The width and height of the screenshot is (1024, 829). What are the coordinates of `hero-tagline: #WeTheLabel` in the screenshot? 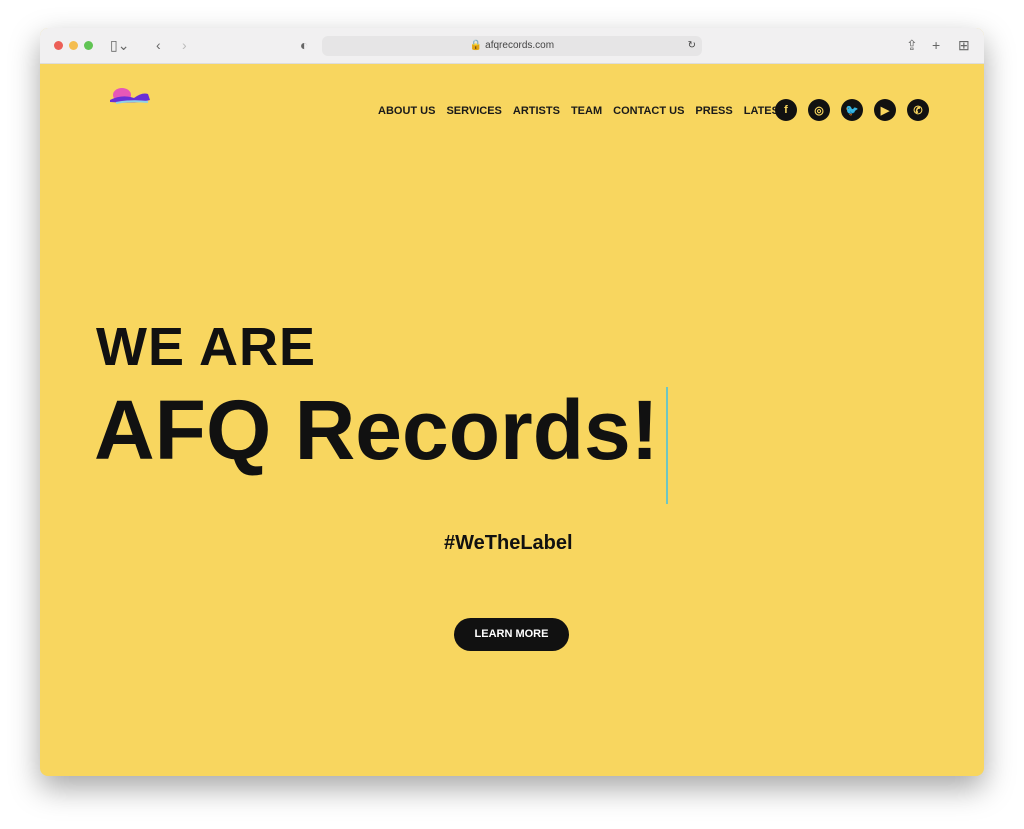 It's located at (508, 543).